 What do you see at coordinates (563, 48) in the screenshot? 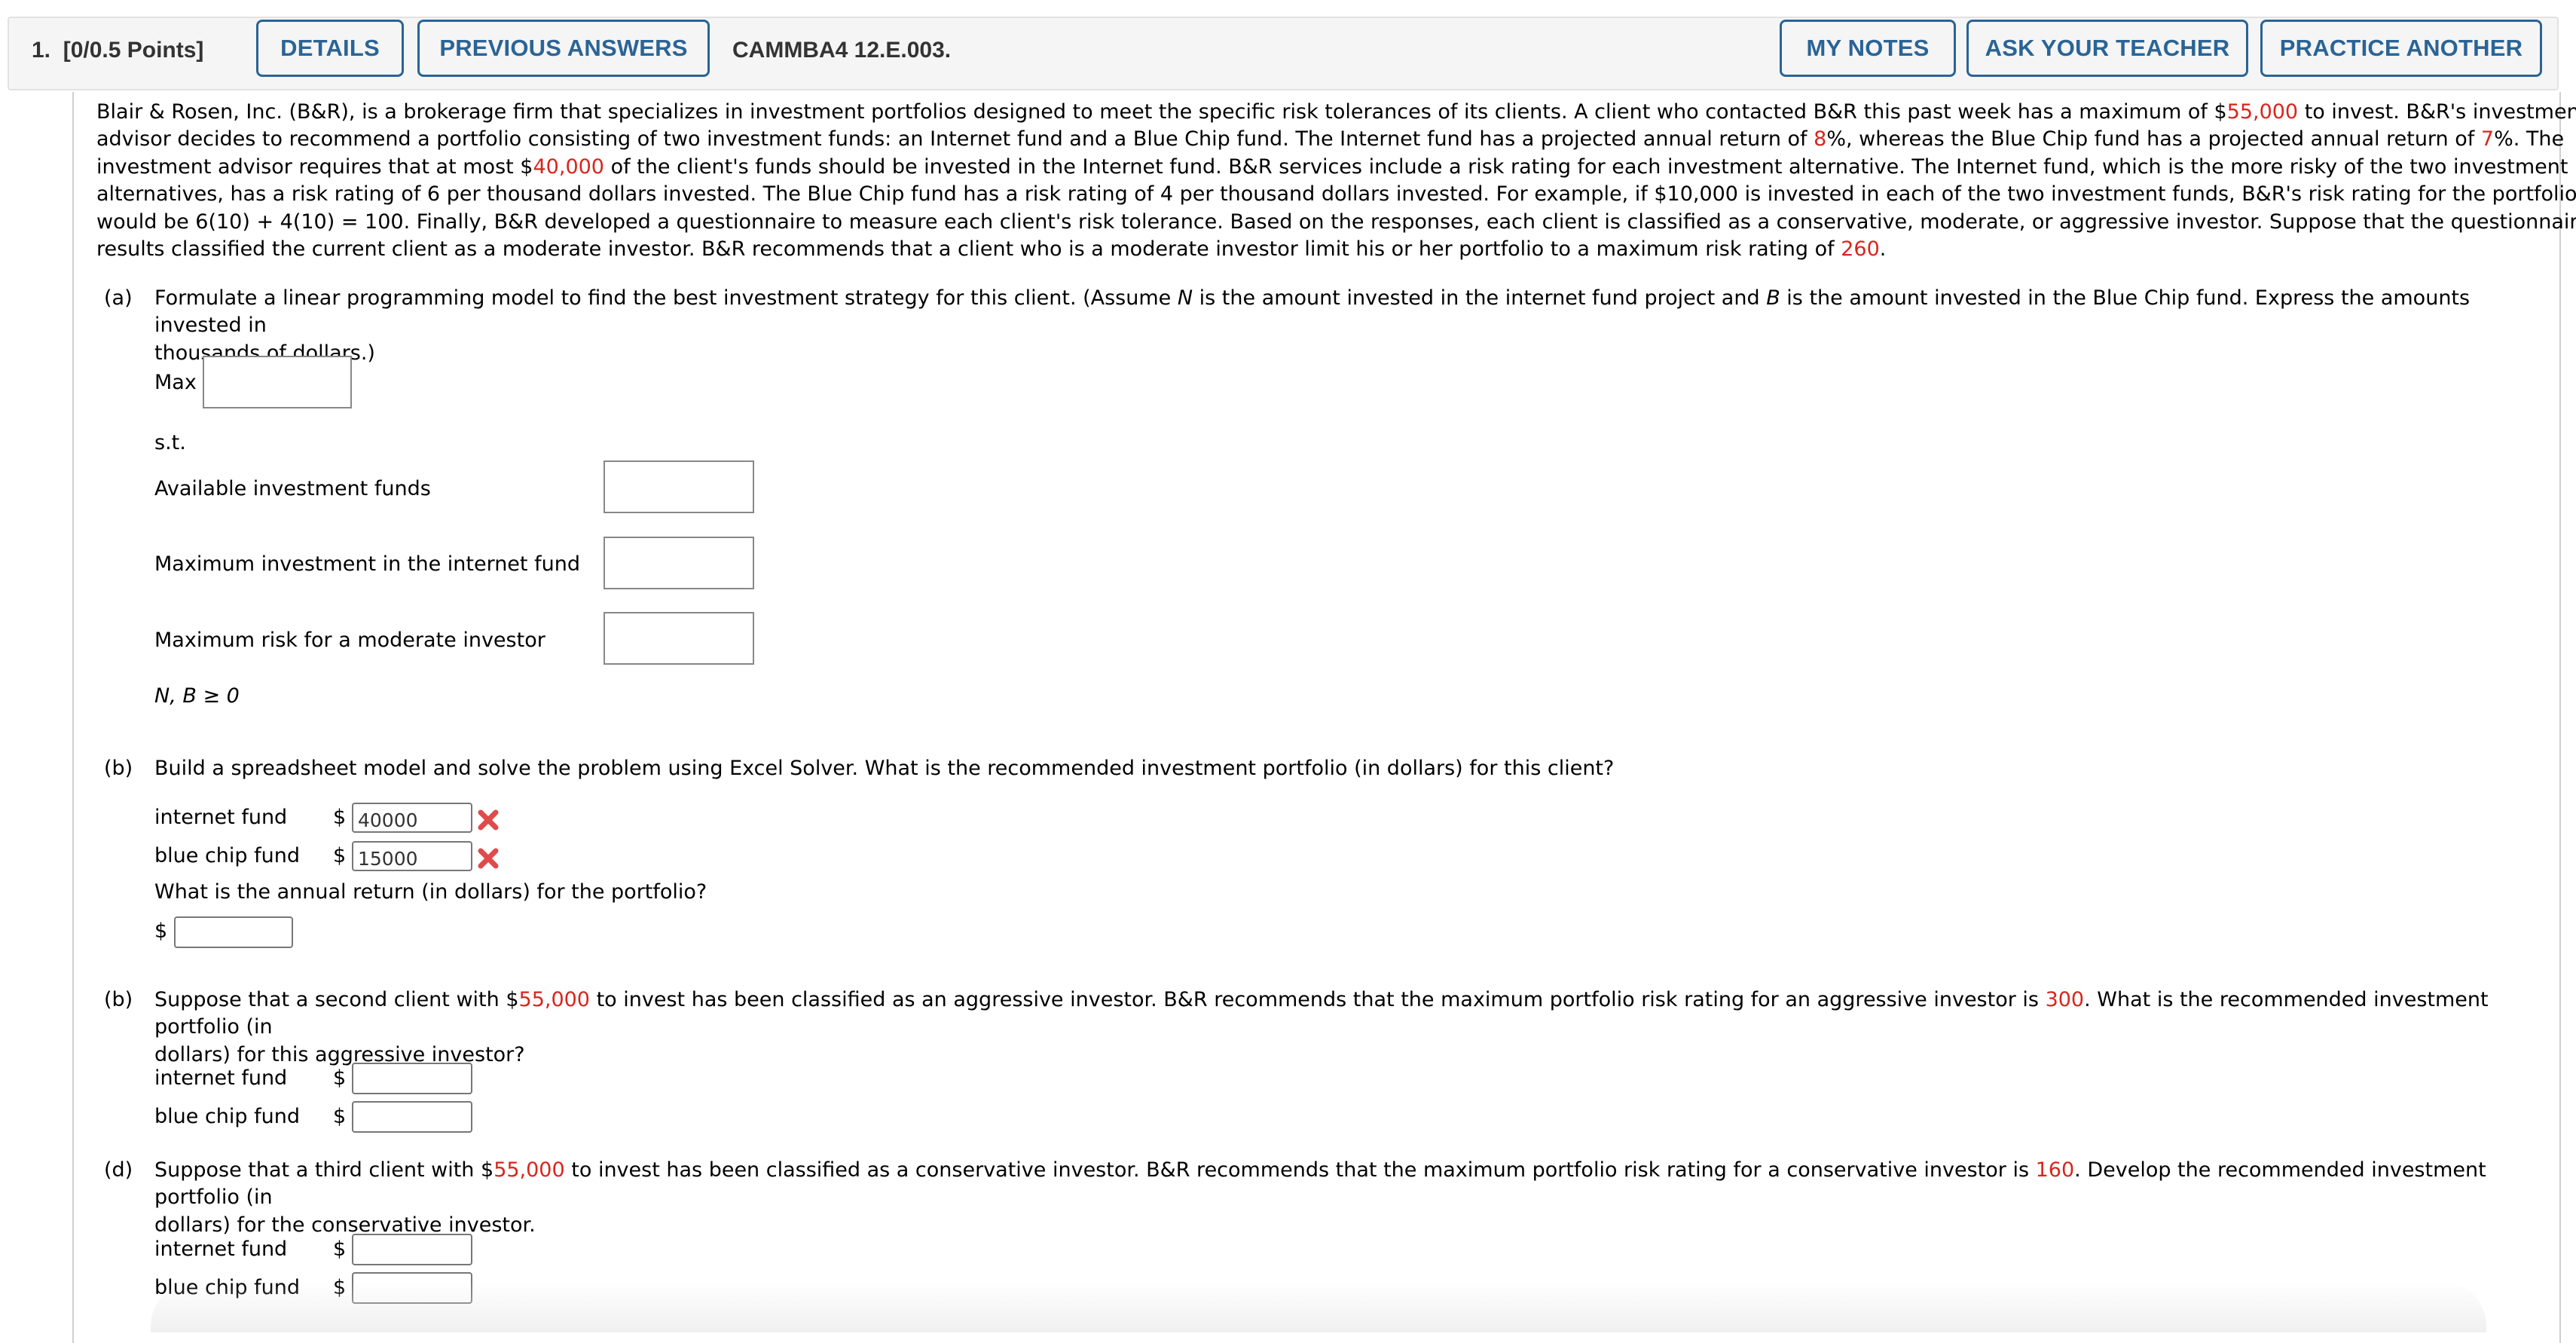
I see `previous-answers-button: PREVIOUS ANSWERS` at bounding box center [563, 48].